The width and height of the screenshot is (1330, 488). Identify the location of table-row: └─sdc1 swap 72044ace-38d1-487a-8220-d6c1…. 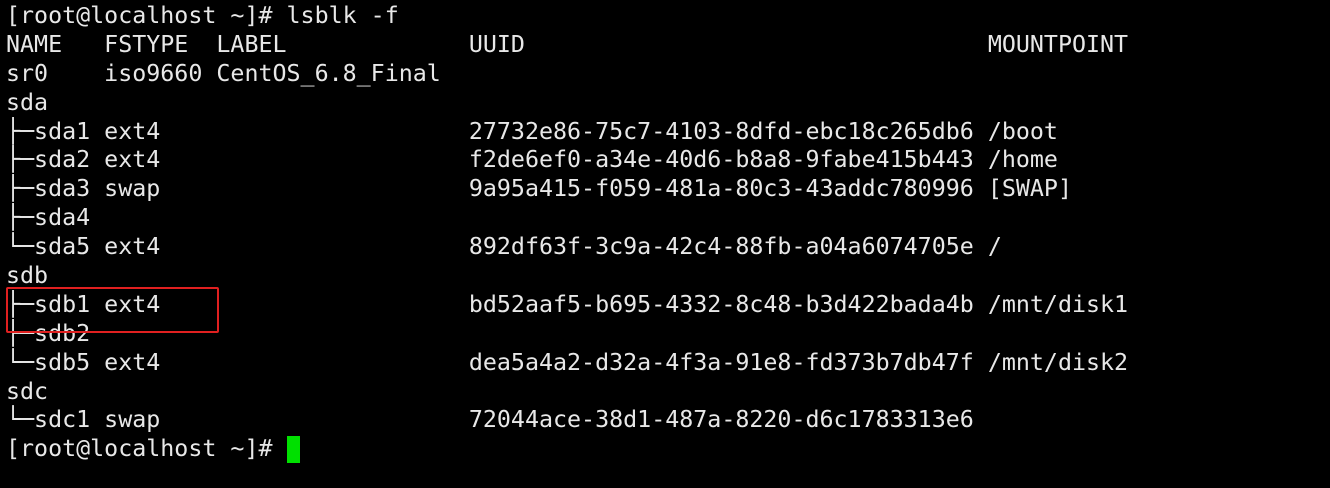
(490, 420).